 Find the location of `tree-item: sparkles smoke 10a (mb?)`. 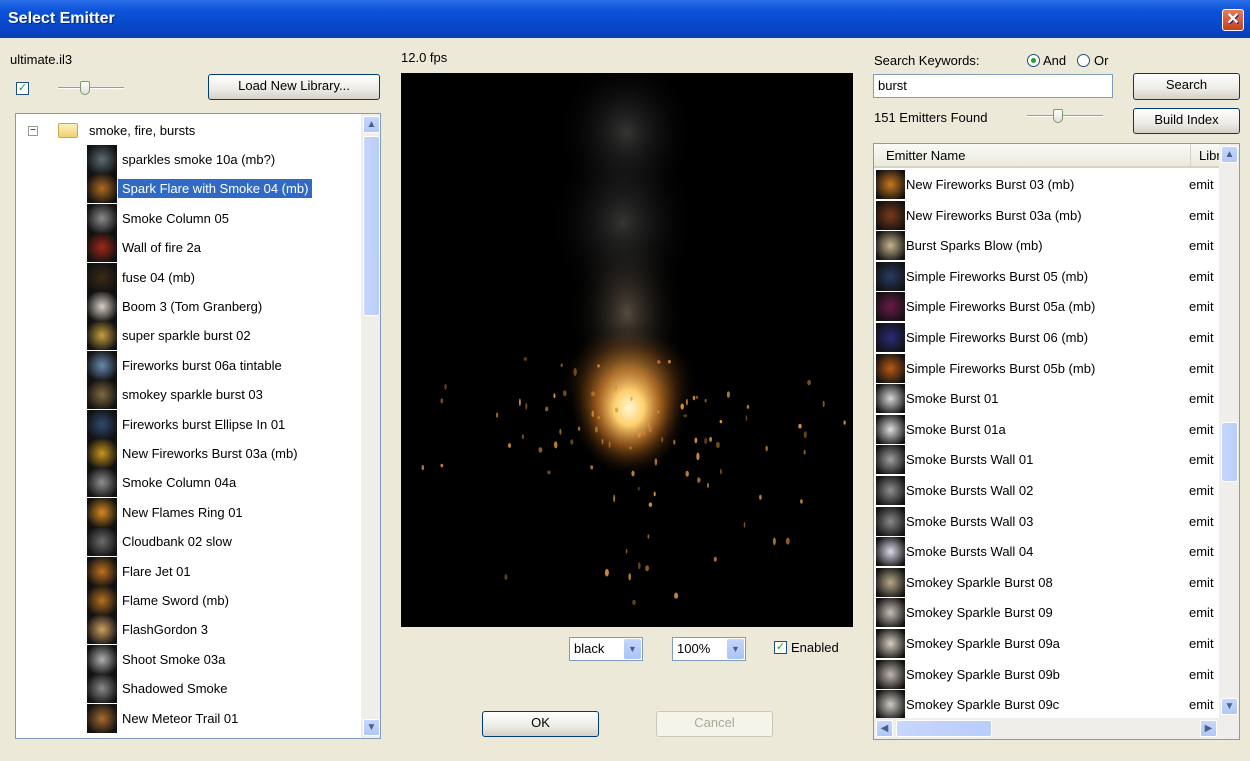

tree-item: sparkles smoke 10a (mb?) is located at coordinates (183, 159).